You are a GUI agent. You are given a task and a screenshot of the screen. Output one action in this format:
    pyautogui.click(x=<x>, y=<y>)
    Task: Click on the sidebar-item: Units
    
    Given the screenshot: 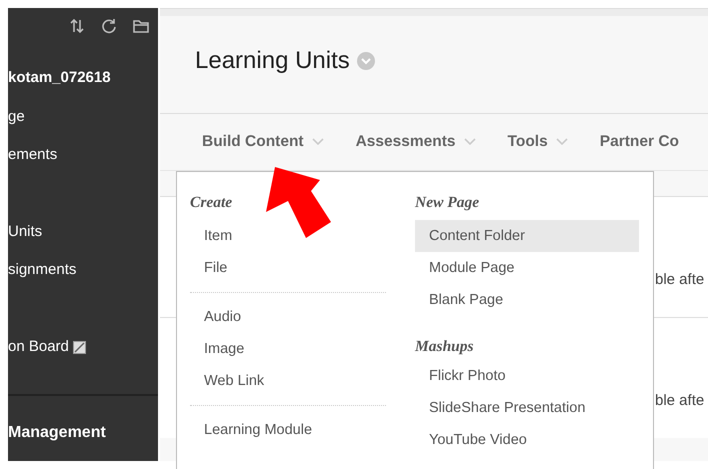 What is the action you would take?
    pyautogui.click(x=25, y=232)
    